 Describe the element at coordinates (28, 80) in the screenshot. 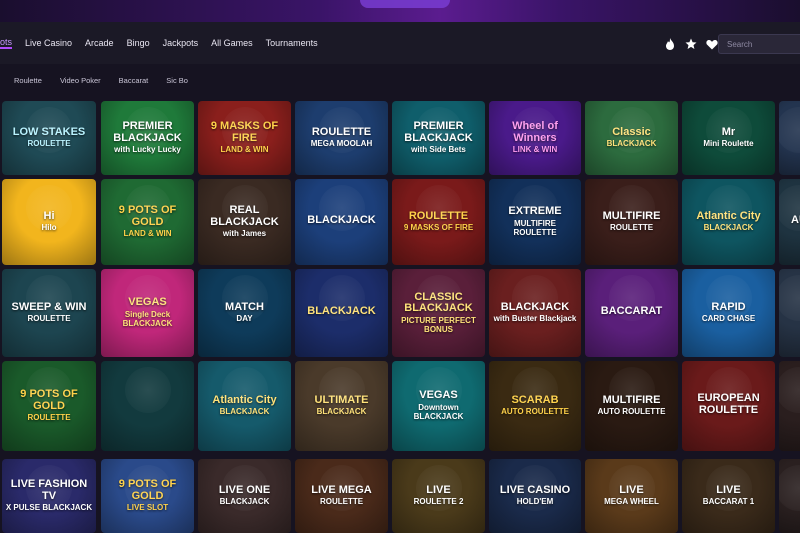

I see `subnav-item-roulette: Roulette` at that location.